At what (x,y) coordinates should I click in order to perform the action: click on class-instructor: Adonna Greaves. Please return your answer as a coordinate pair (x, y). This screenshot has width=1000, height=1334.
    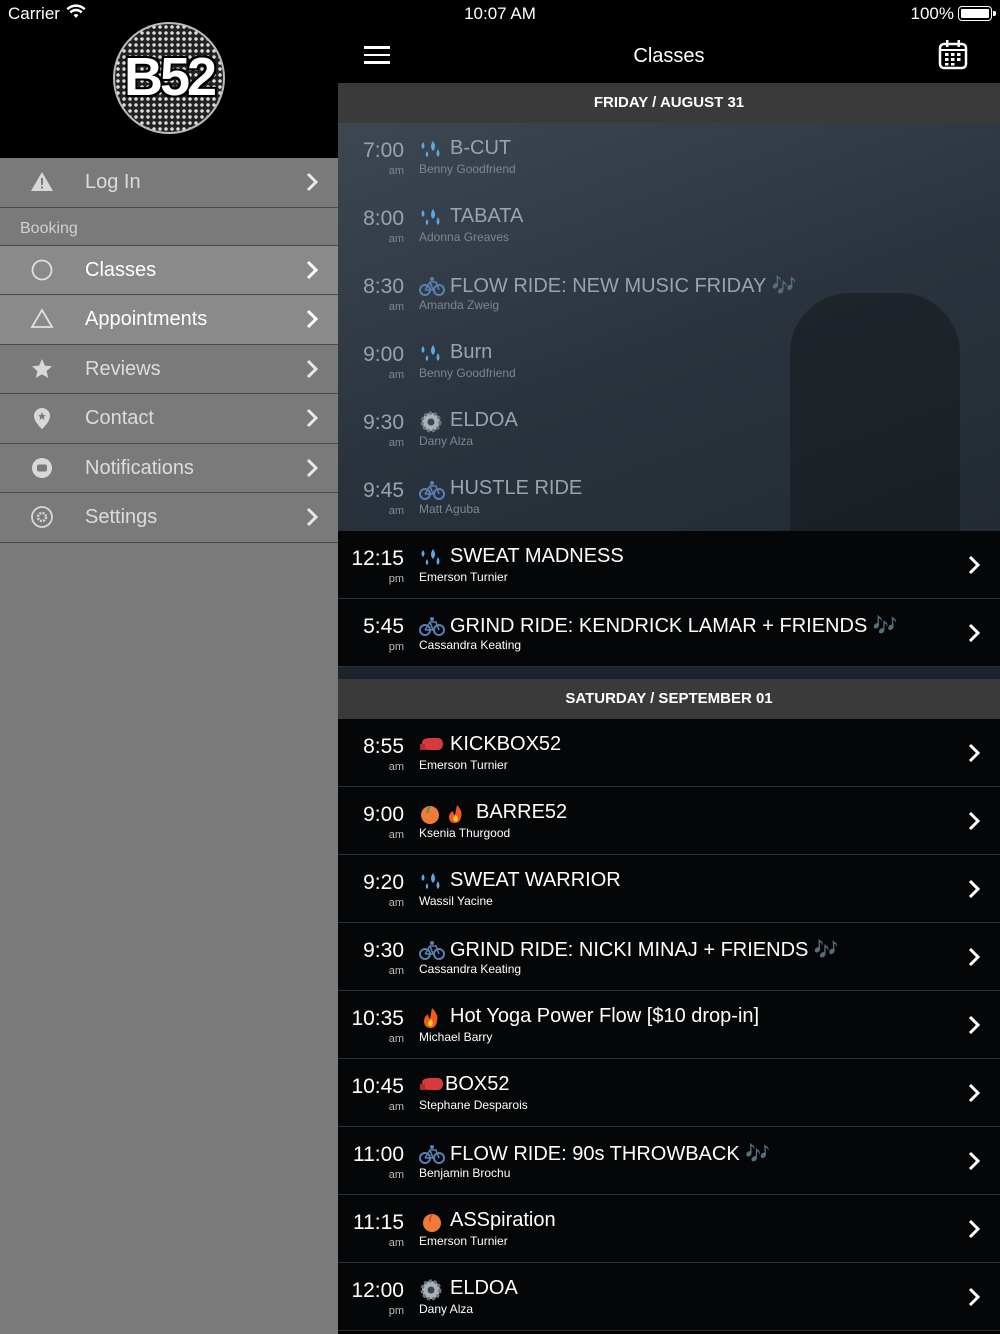
    Looking at the image, I should click on (464, 237).